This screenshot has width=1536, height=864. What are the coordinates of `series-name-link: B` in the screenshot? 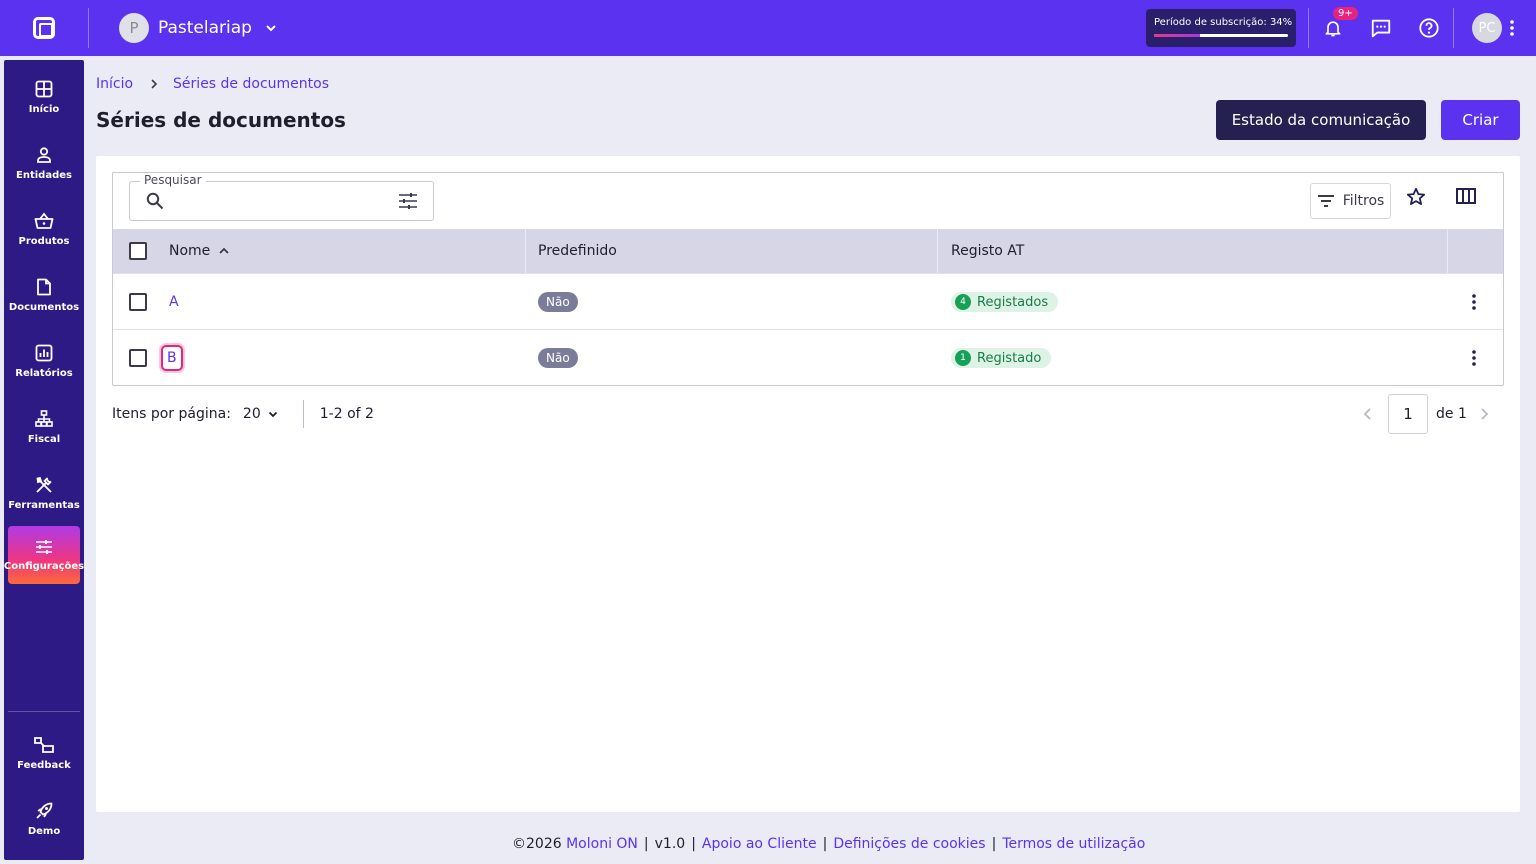 It's located at (172, 358).